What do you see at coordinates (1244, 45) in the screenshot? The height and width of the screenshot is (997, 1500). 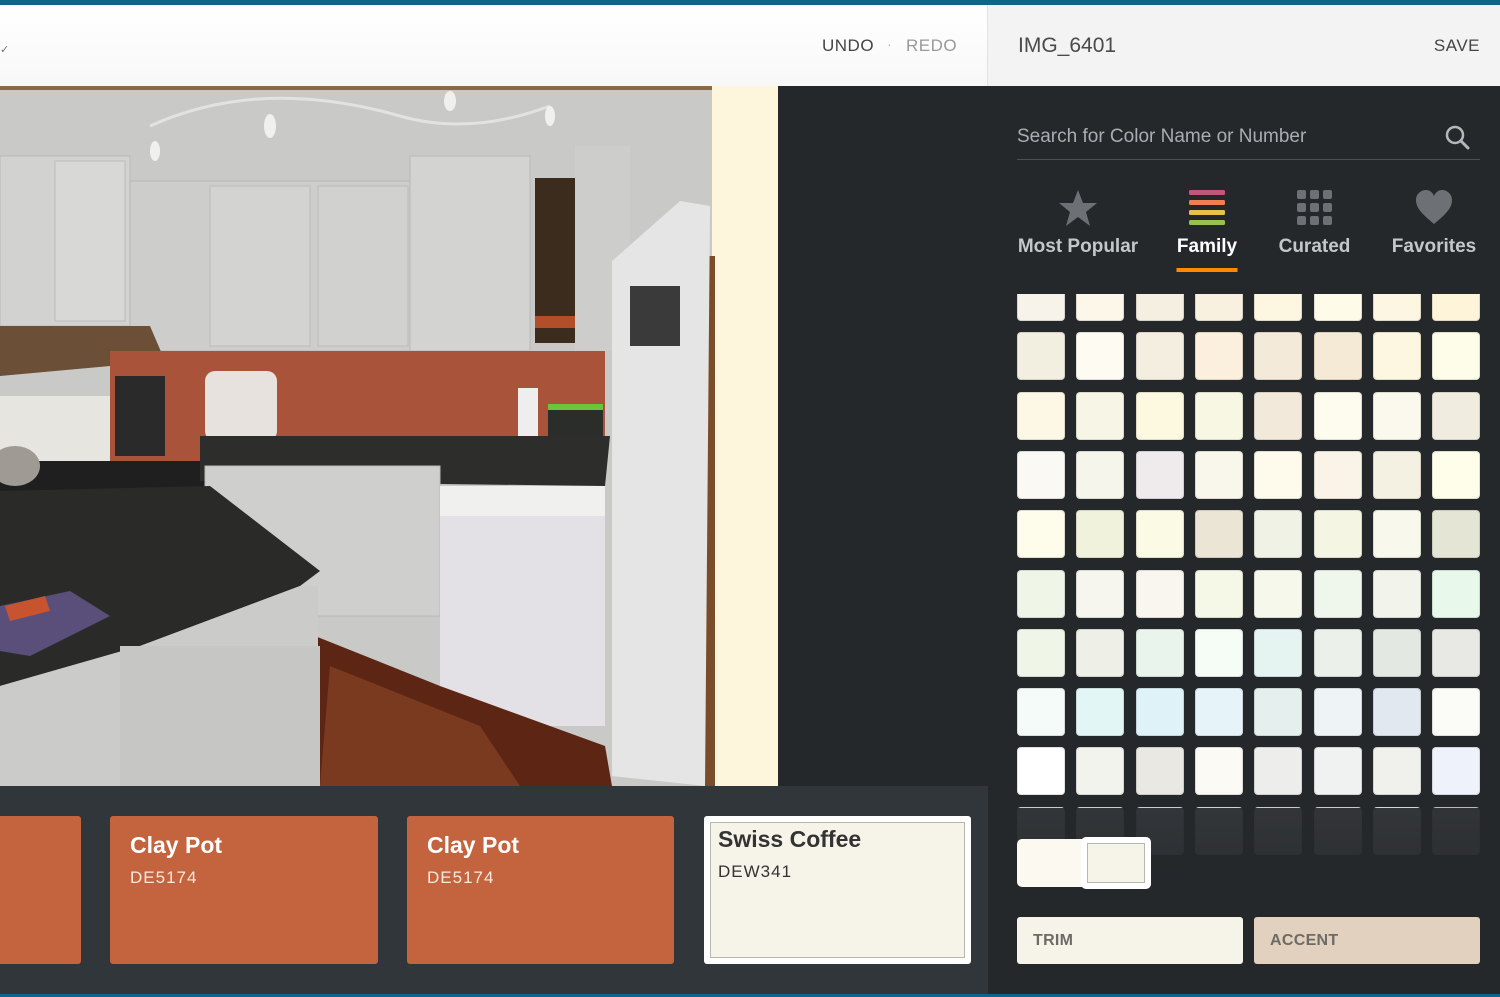 I see `project-header: IMG_6401 SAVE` at bounding box center [1244, 45].